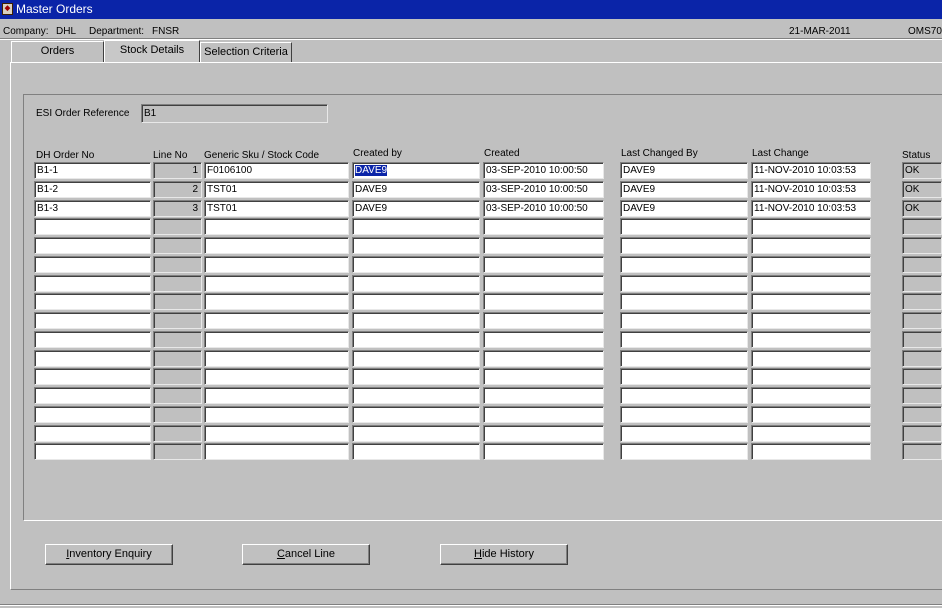  What do you see at coordinates (177, 189) in the screenshot?
I see `cell-line-no: 2` at bounding box center [177, 189].